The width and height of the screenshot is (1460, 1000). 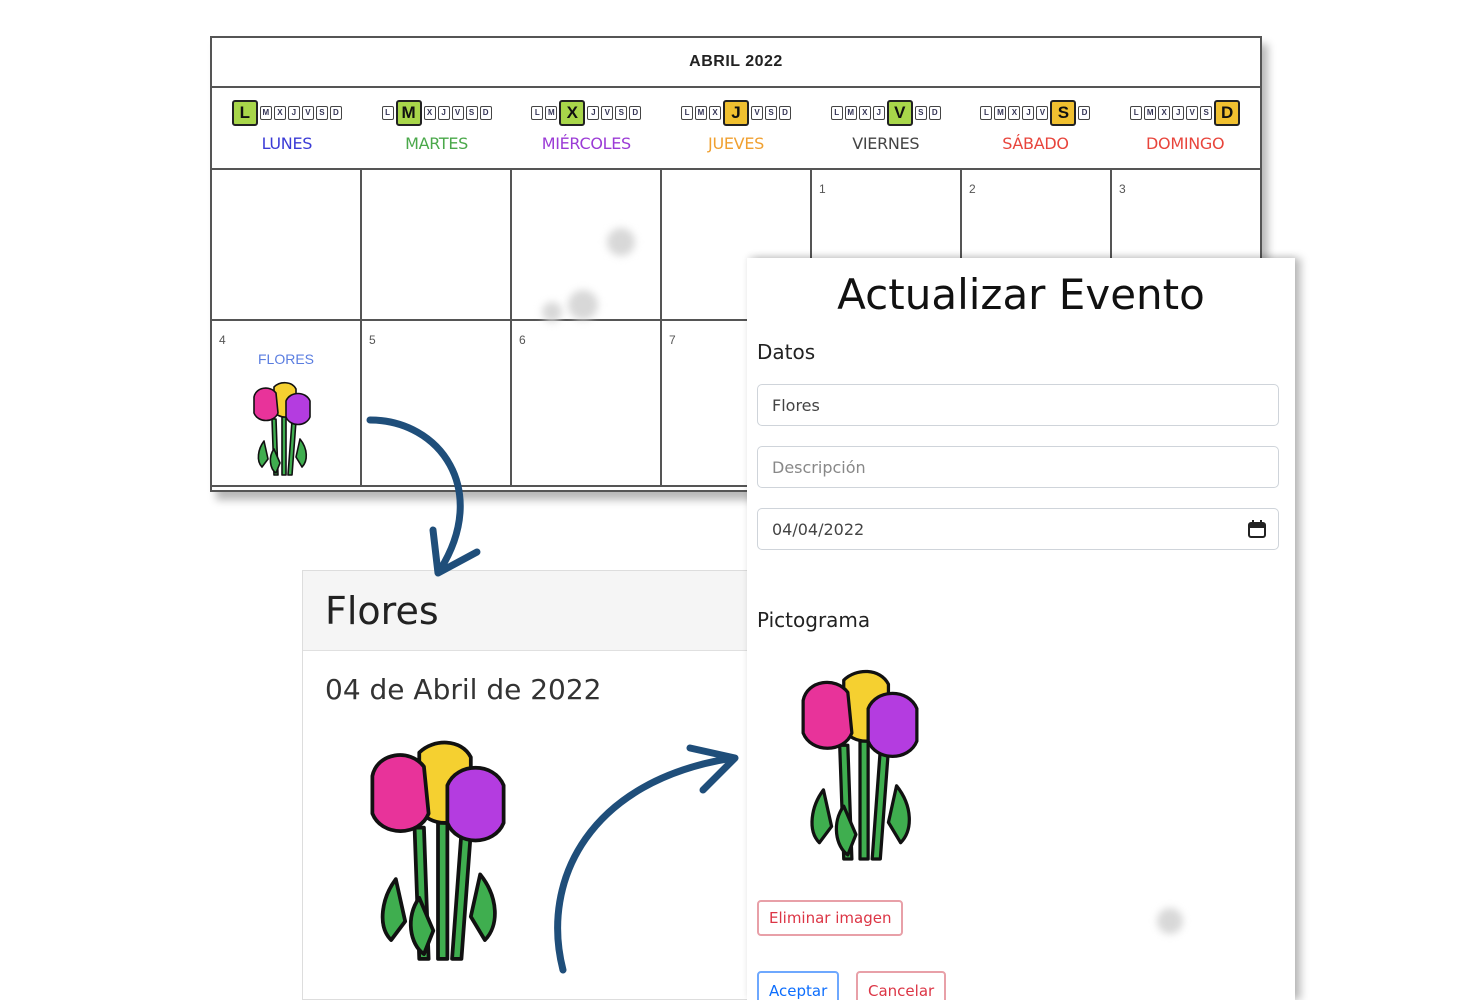 What do you see at coordinates (532, 785) in the screenshot?
I see `event-detail-card: Flores 04 de Abril de 2022` at bounding box center [532, 785].